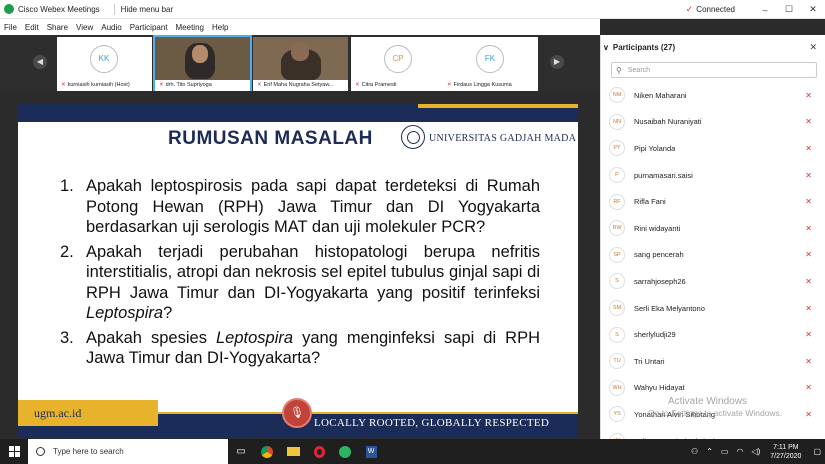 The height and width of the screenshot is (464, 825). What do you see at coordinates (817, 451) in the screenshot?
I see `notification-icon: ▢` at bounding box center [817, 451].